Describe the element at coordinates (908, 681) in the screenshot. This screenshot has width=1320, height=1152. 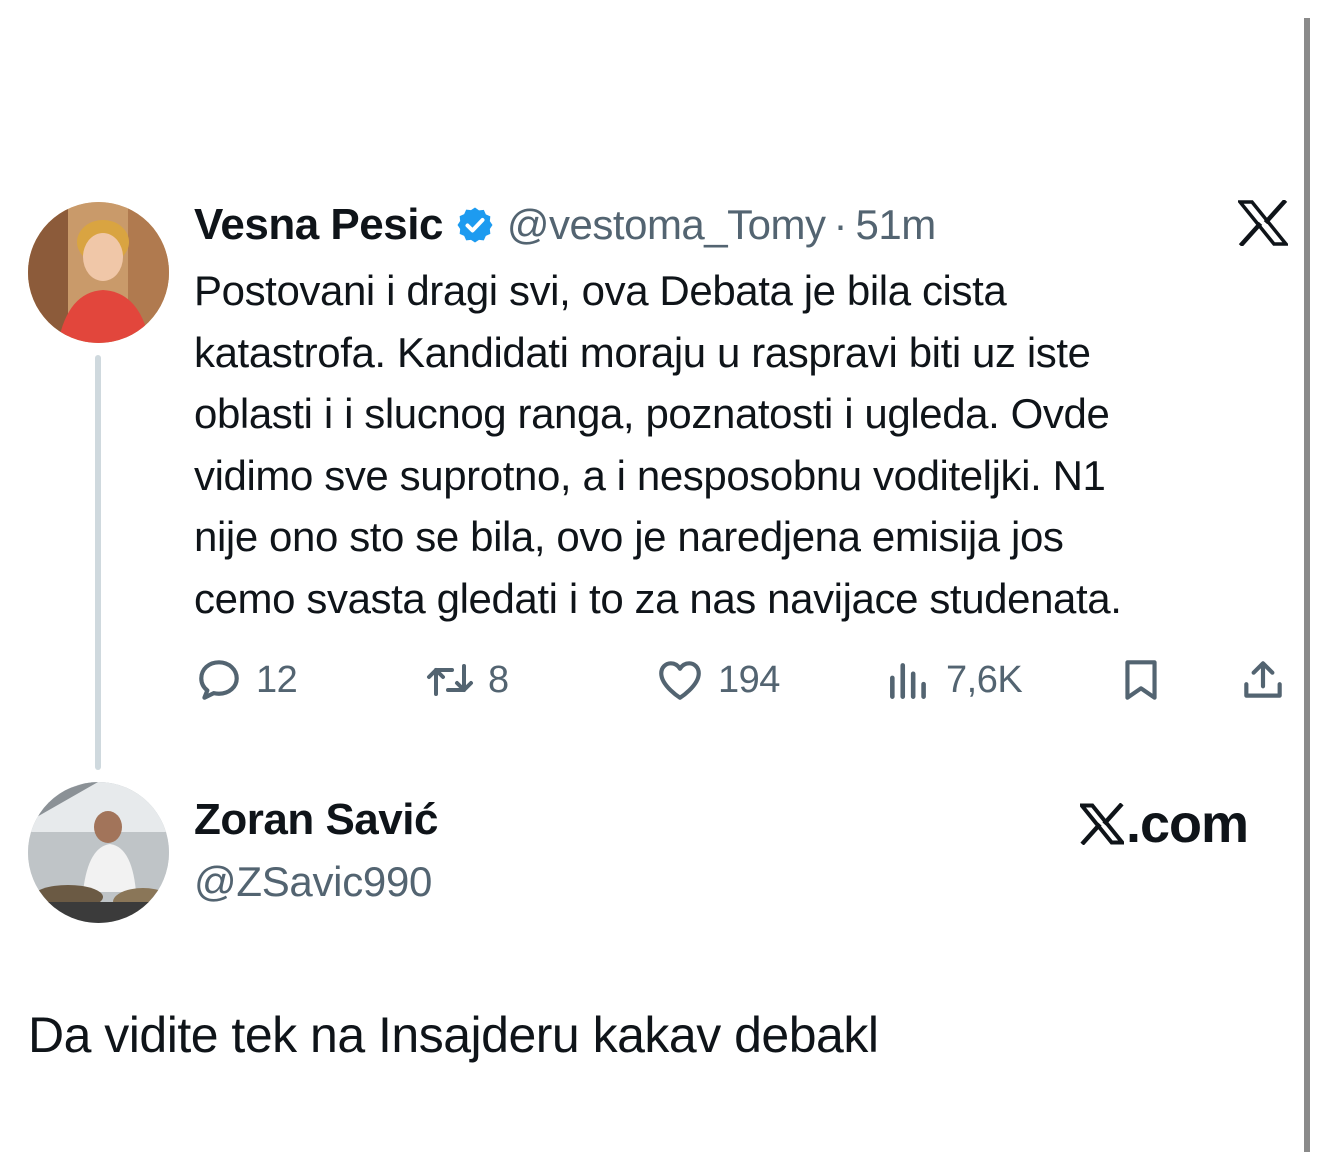
I see `views-icon` at that location.